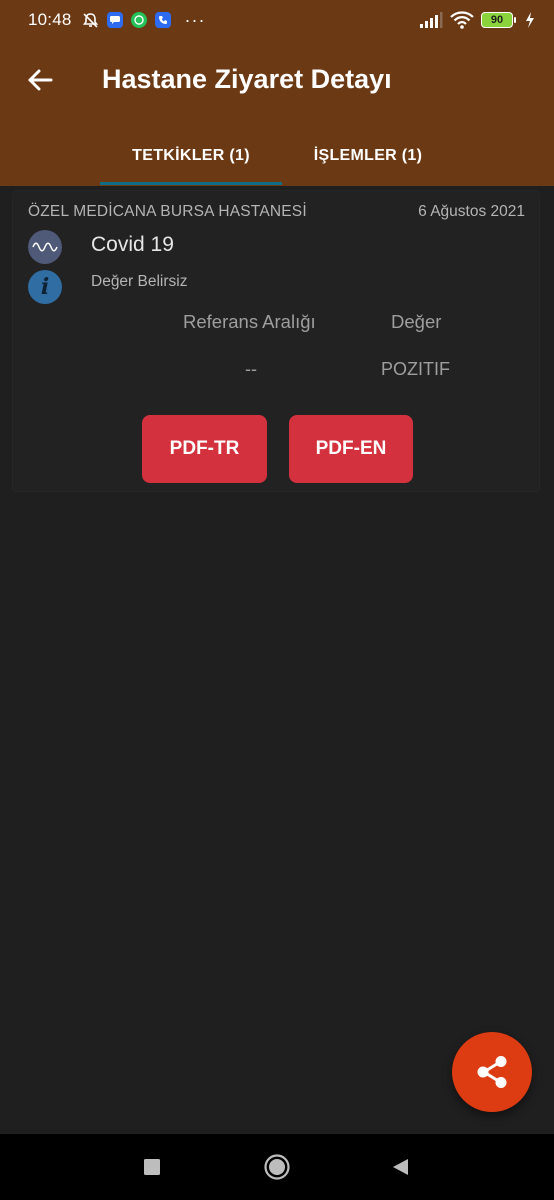 The height and width of the screenshot is (1200, 554). I want to click on reference-range-header: Referans Aralığı, so click(249, 321).